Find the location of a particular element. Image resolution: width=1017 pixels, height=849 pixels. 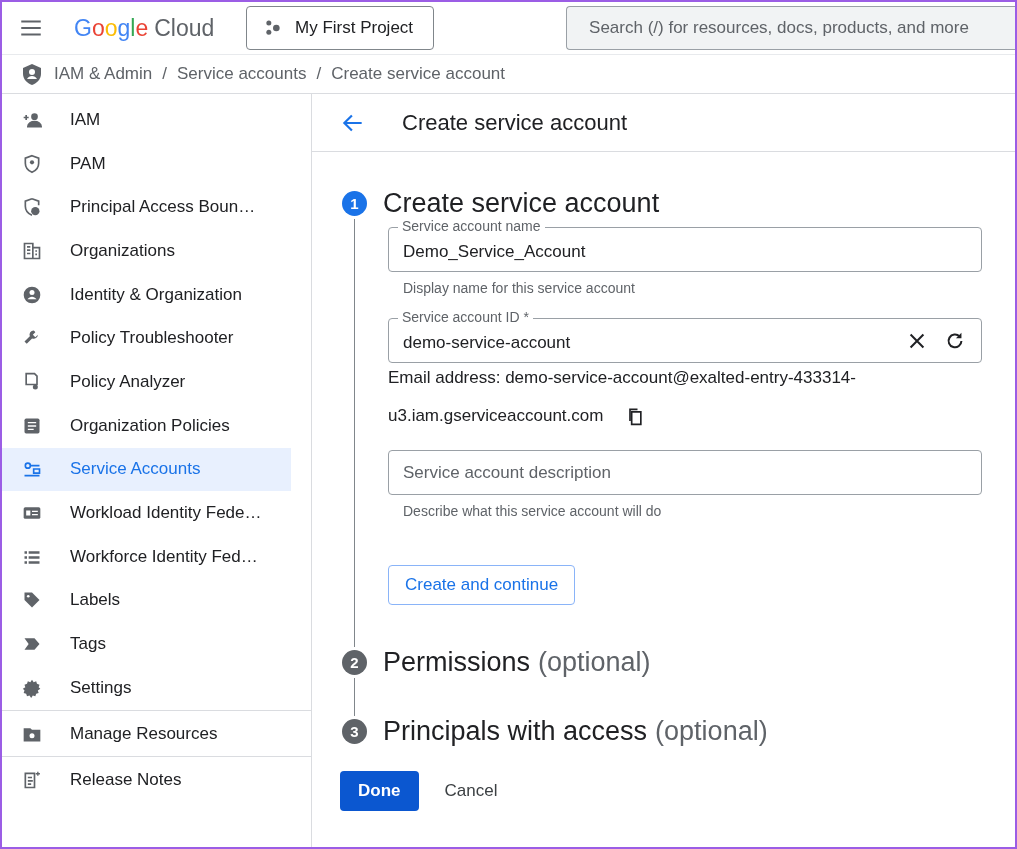

done-button: Done is located at coordinates (379, 791).